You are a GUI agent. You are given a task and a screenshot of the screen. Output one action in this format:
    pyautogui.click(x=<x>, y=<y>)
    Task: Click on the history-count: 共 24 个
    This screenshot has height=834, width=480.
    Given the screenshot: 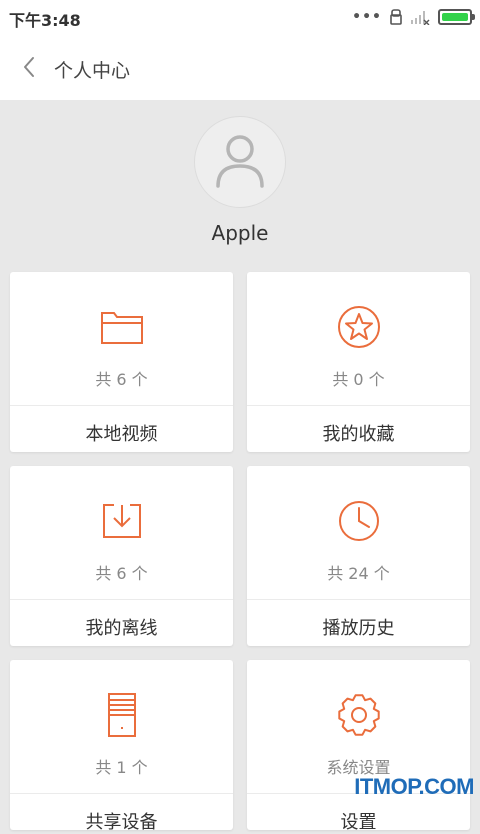 What is the action you would take?
    pyautogui.click(x=358, y=573)
    